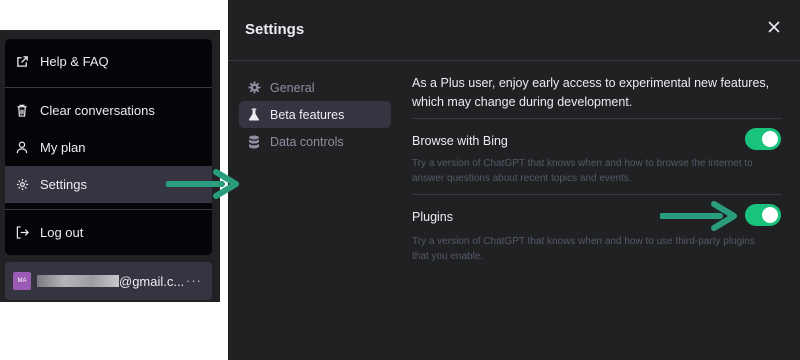 The height and width of the screenshot is (360, 800). I want to click on more-options-icon: ···, so click(194, 280).